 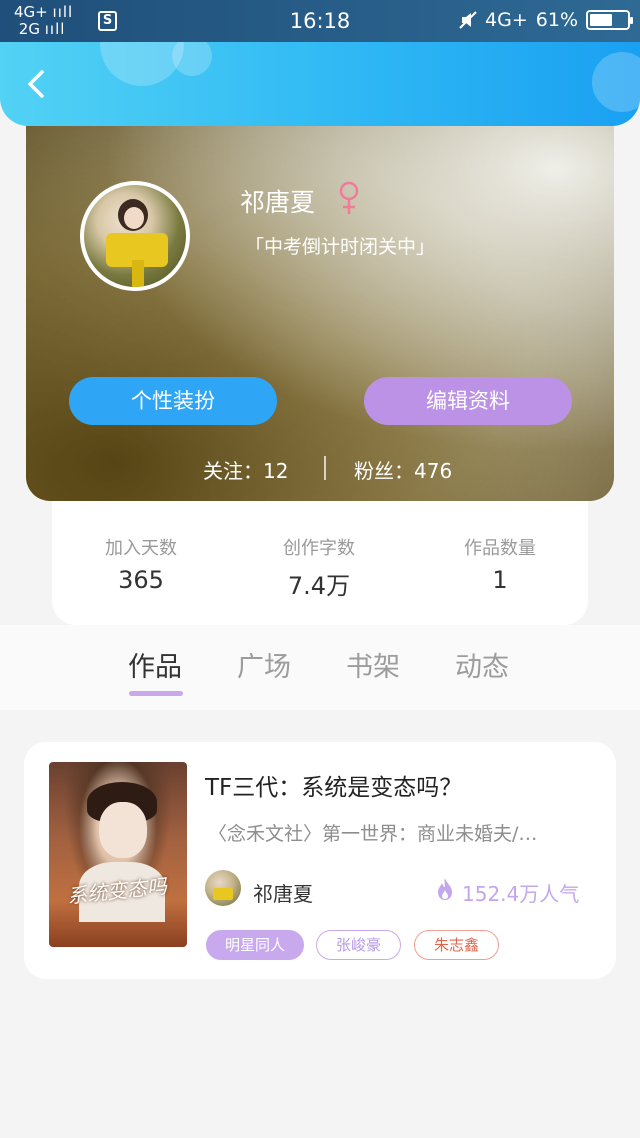 What do you see at coordinates (135, 236) in the screenshot?
I see `avatar` at bounding box center [135, 236].